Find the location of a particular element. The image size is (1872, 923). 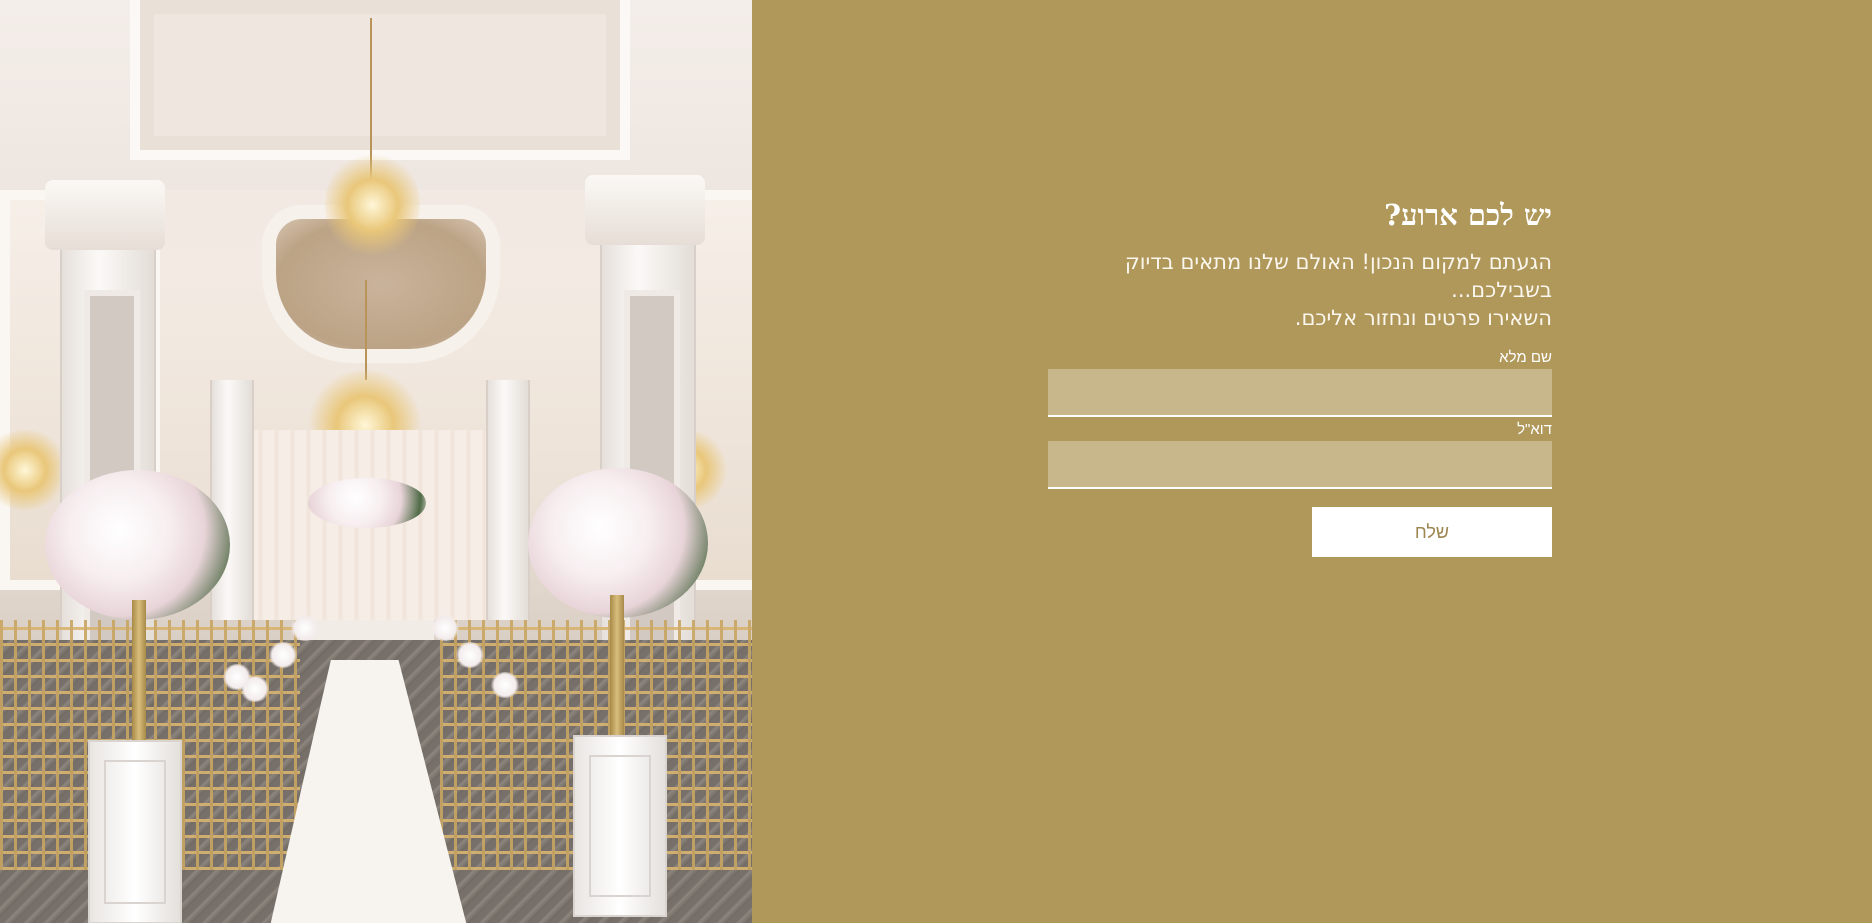

pillar-back-left is located at coordinates (232, 500).